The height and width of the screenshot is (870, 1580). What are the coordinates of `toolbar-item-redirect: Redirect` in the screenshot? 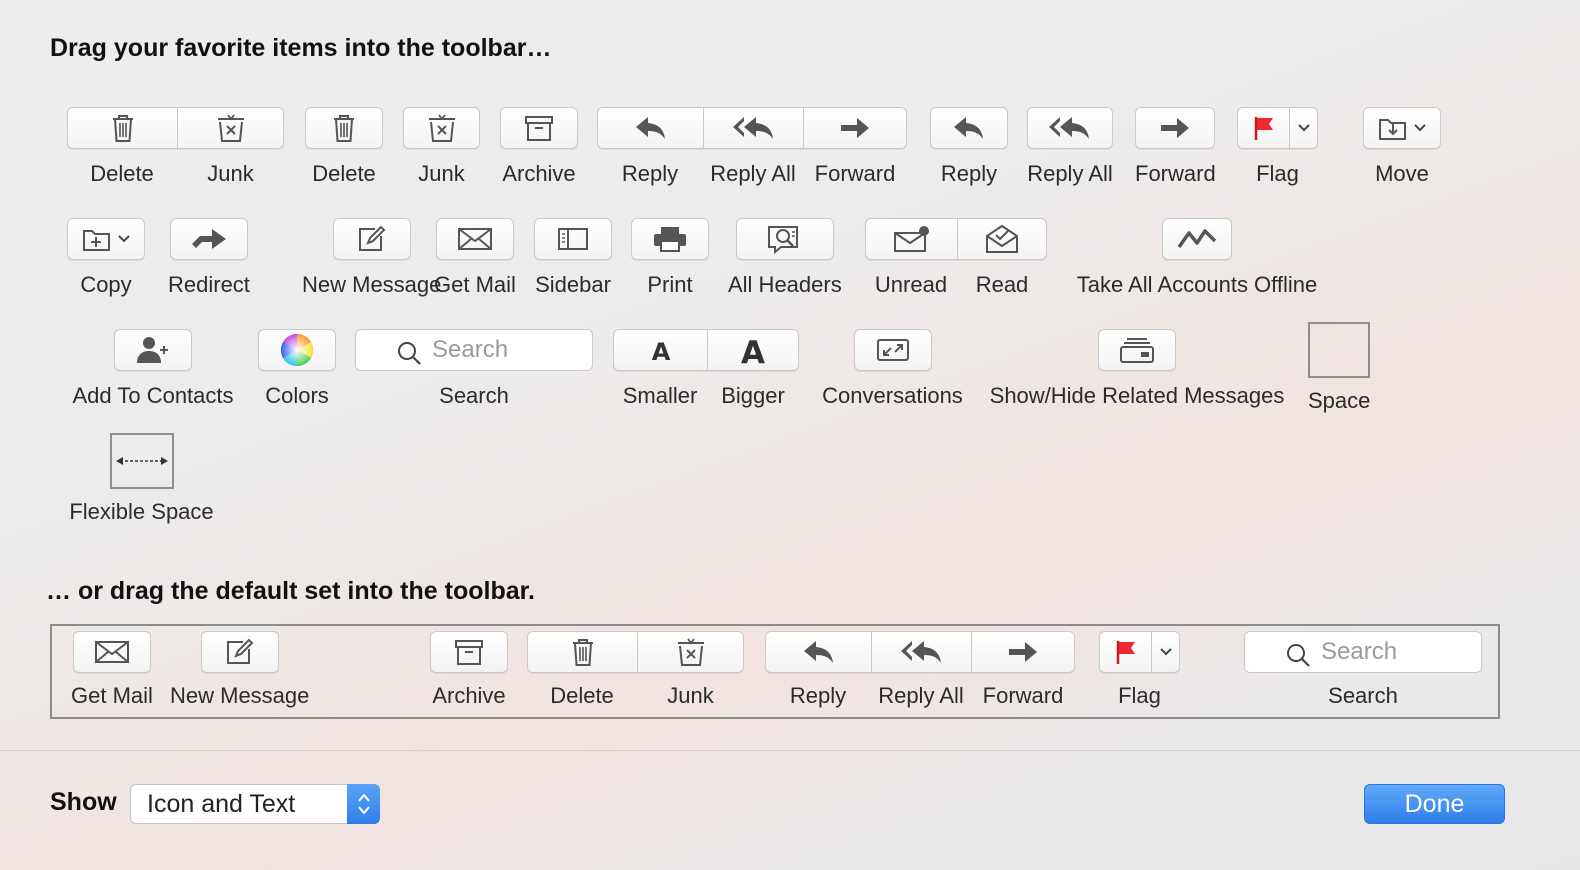 It's located at (209, 258).